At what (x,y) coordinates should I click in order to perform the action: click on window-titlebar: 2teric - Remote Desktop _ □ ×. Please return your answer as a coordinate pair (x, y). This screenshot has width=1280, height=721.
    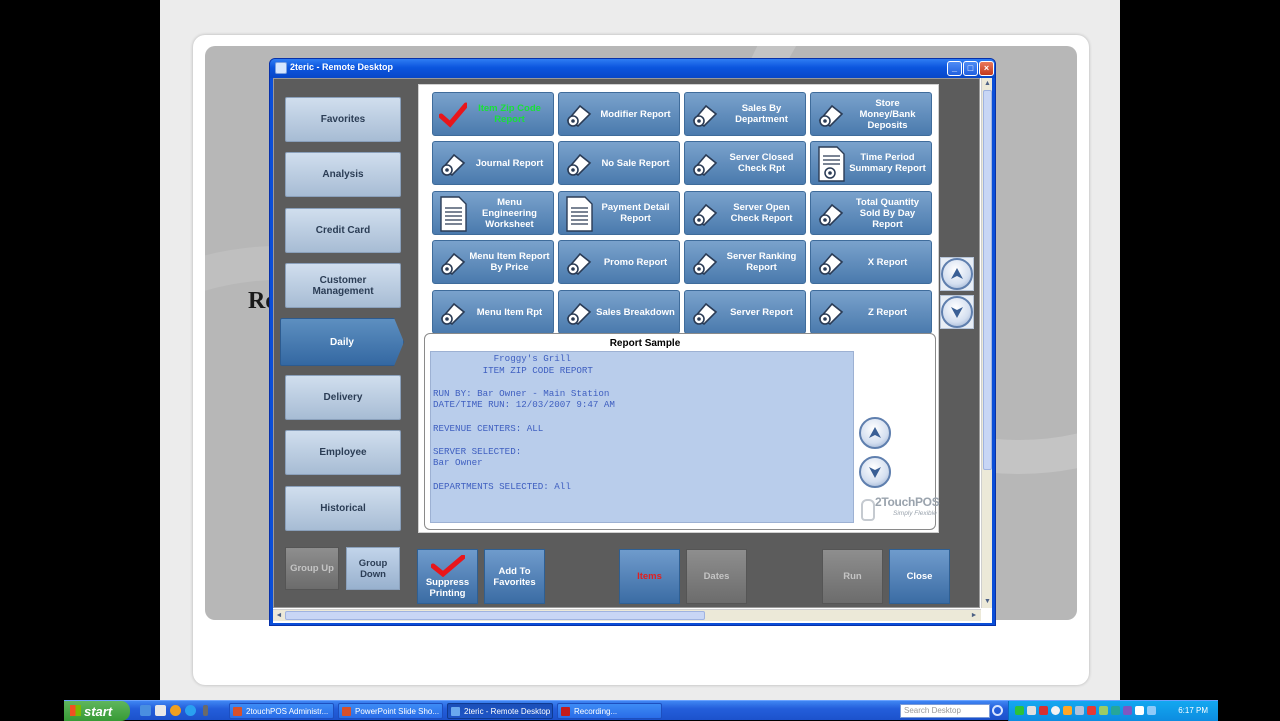
    Looking at the image, I should click on (632, 68).